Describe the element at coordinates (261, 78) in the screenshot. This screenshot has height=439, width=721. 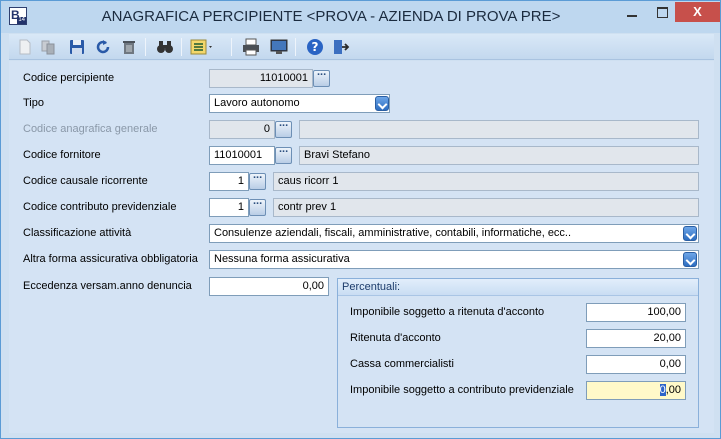
I see `codice-percipiente-field: 11010001` at that location.